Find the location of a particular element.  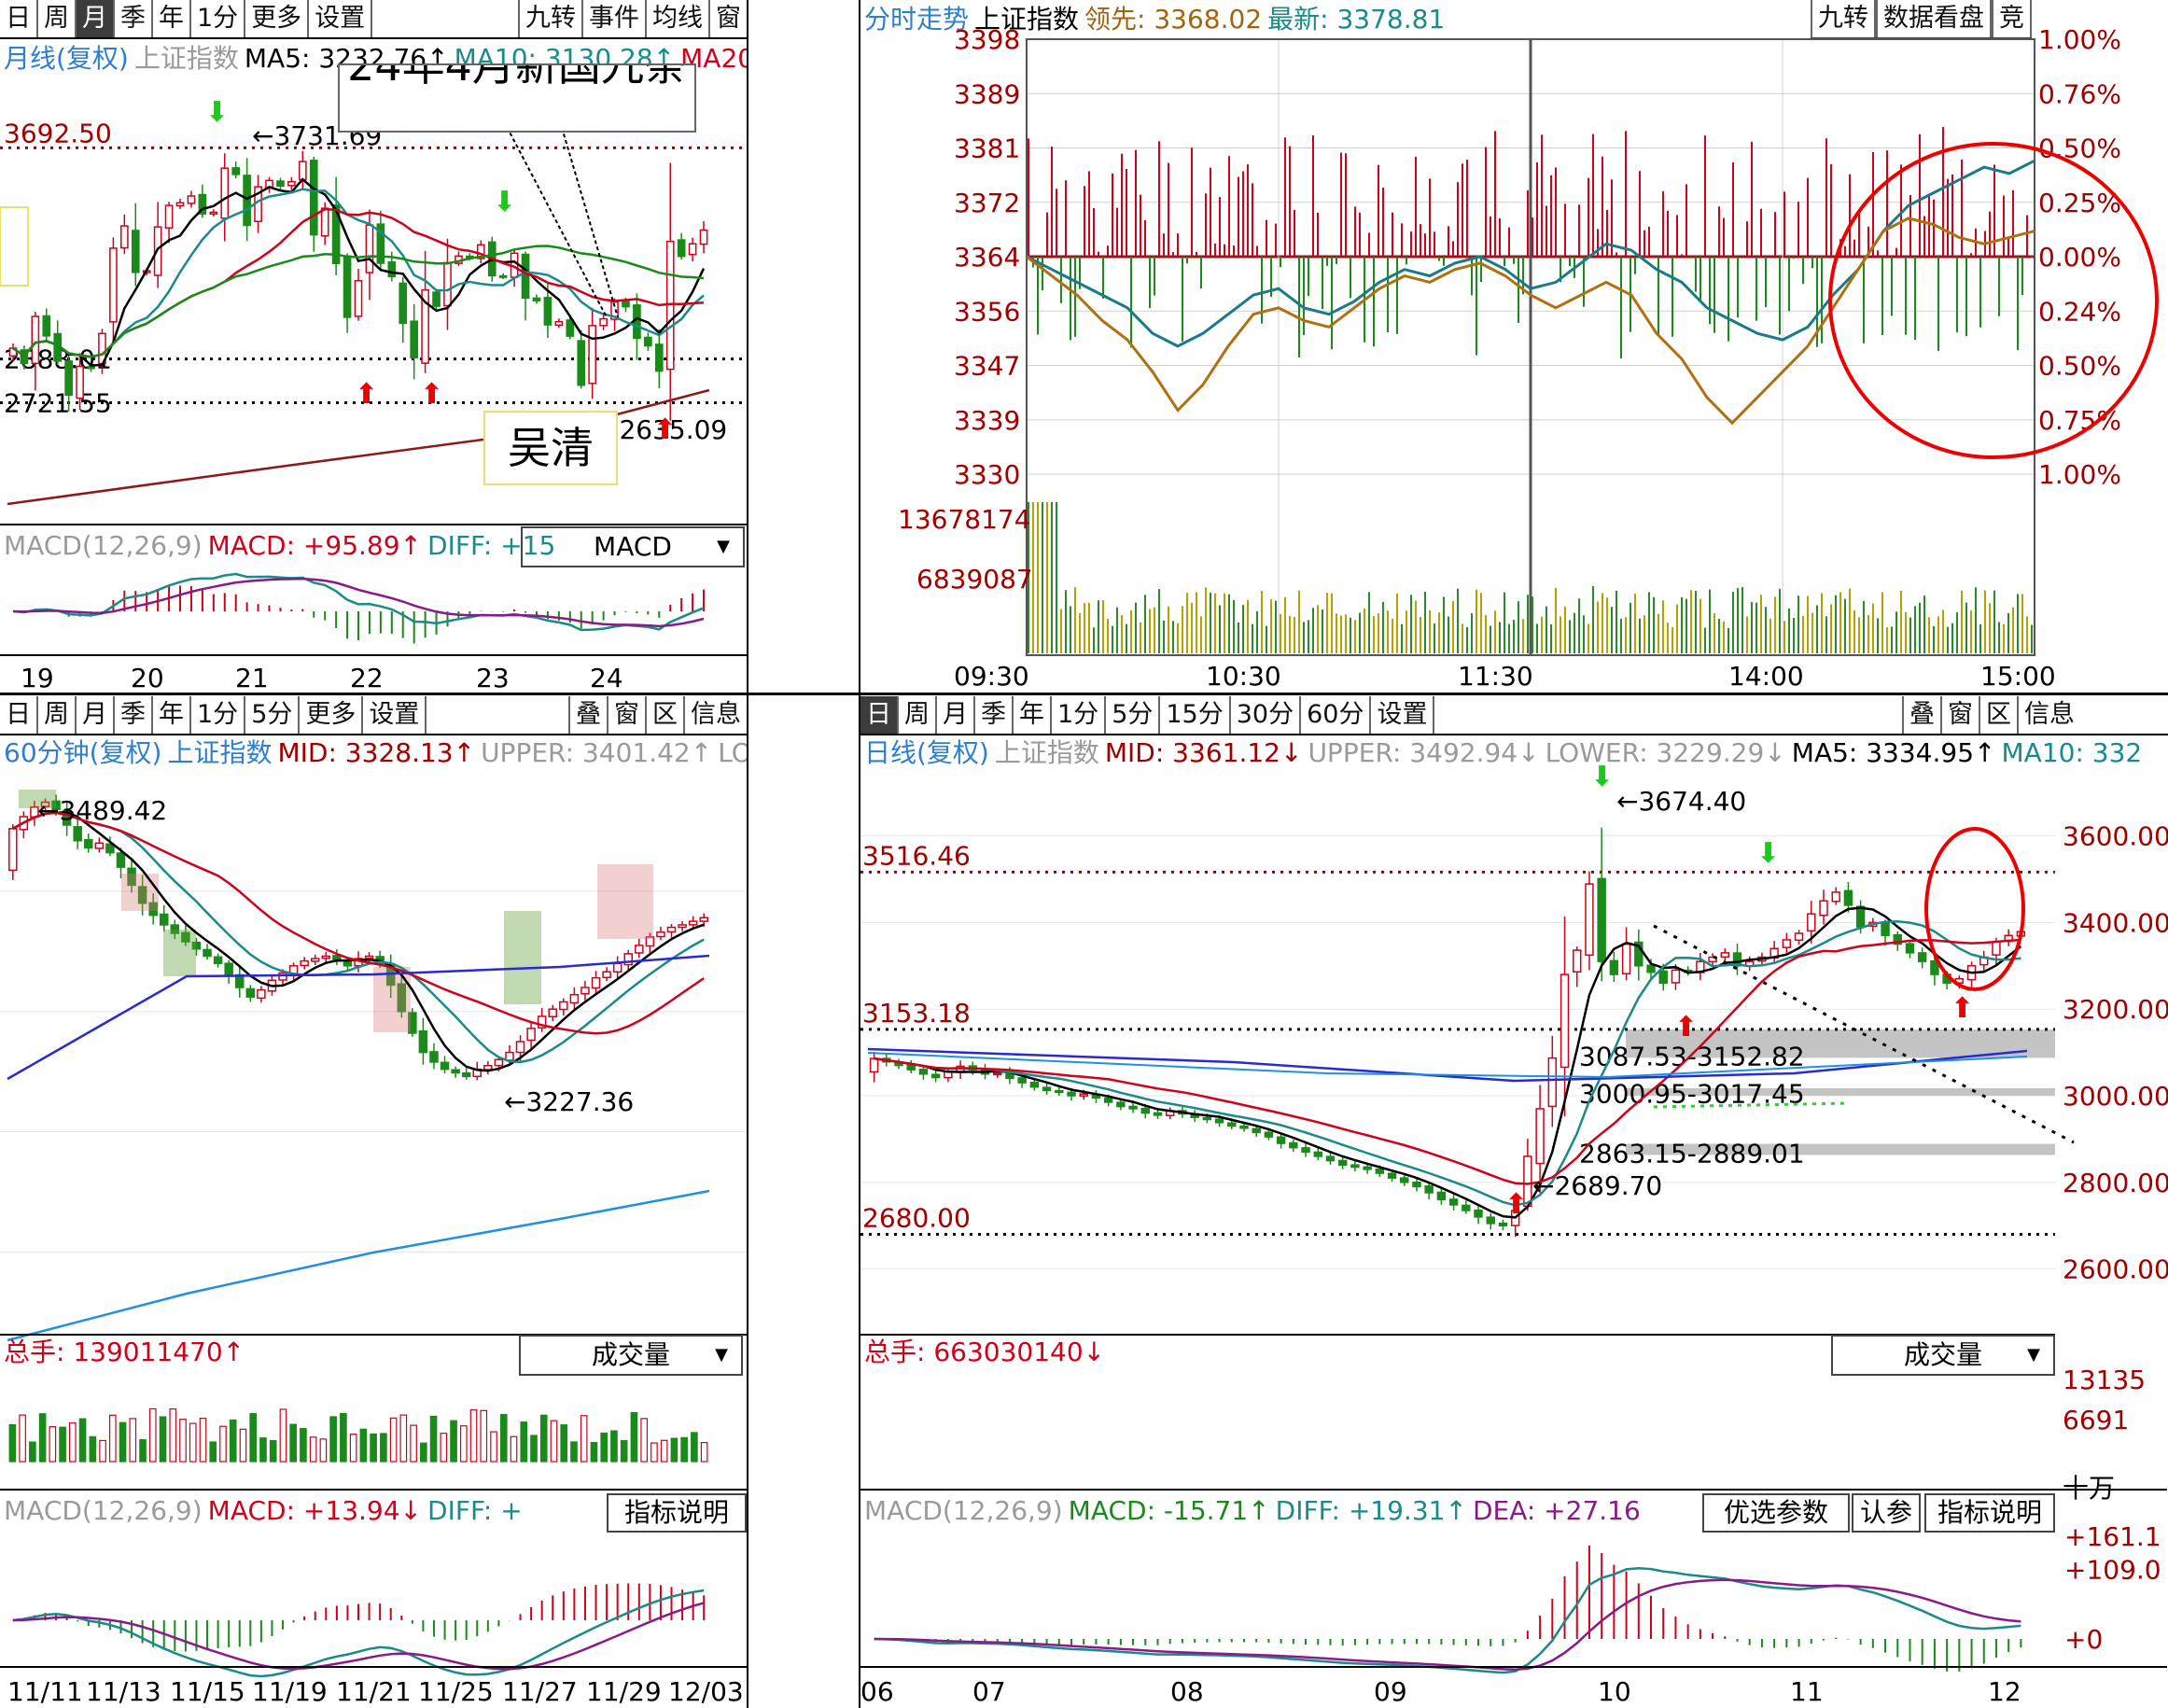

p4-x-tick-label: 10 is located at coordinates (1614, 1691).